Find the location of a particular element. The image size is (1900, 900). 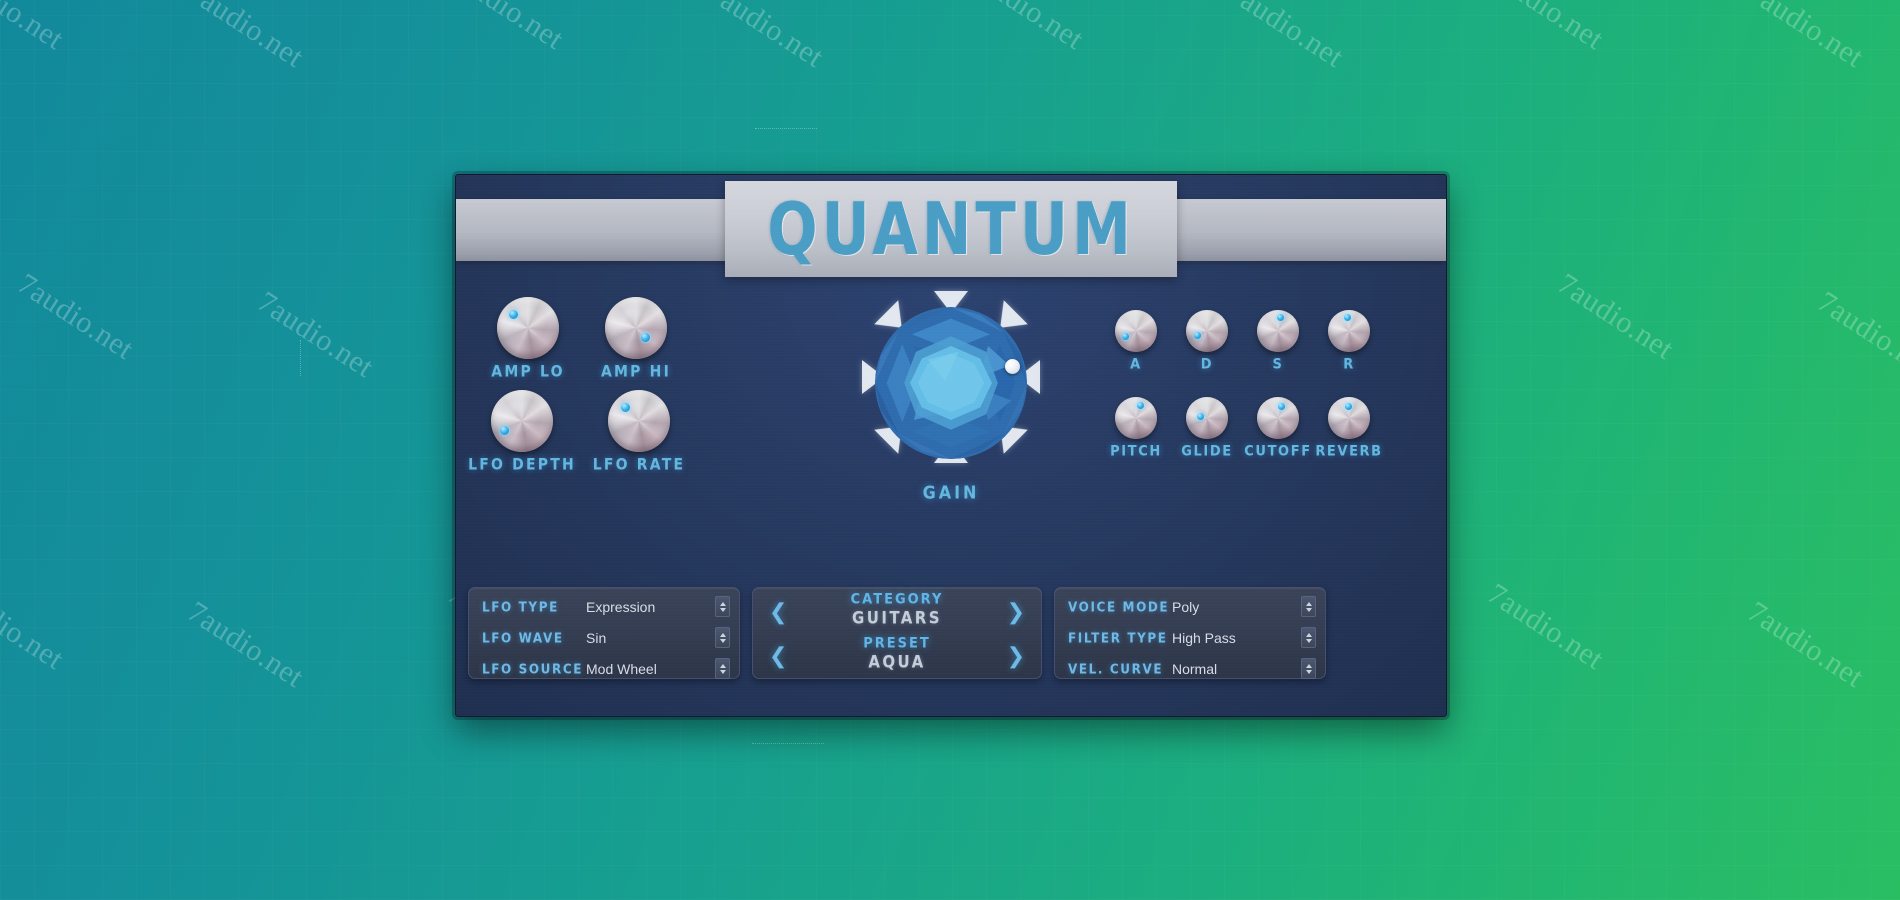

page-title: QUANTUM is located at coordinates (951, 229).